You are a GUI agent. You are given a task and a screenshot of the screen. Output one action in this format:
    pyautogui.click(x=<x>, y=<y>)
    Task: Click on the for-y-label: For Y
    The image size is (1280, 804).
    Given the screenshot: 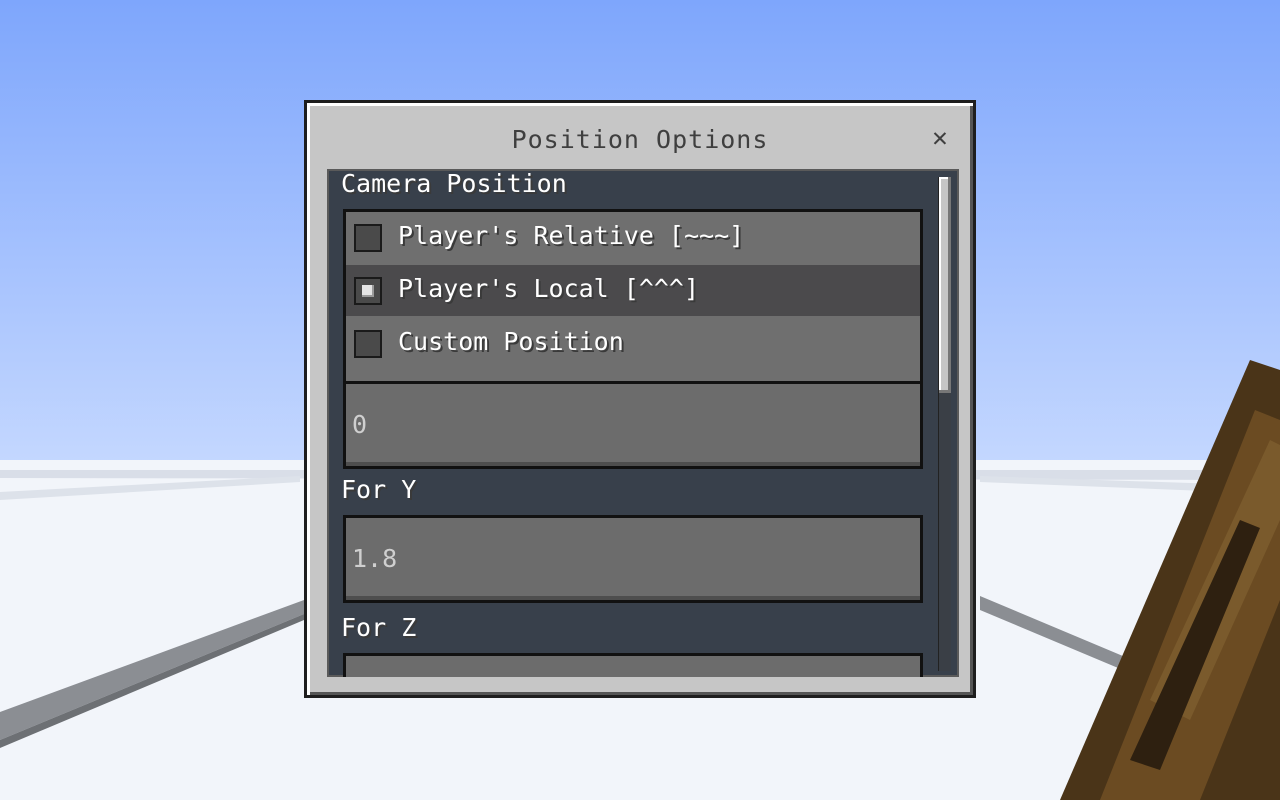 What is the action you would take?
    pyautogui.click(x=379, y=489)
    